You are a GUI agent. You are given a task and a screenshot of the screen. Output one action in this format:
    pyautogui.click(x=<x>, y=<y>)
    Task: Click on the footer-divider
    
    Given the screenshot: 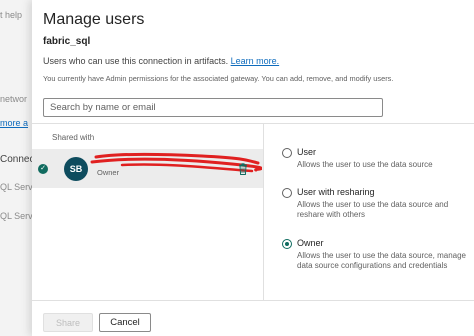 What is the action you would take?
    pyautogui.click(x=253, y=300)
    